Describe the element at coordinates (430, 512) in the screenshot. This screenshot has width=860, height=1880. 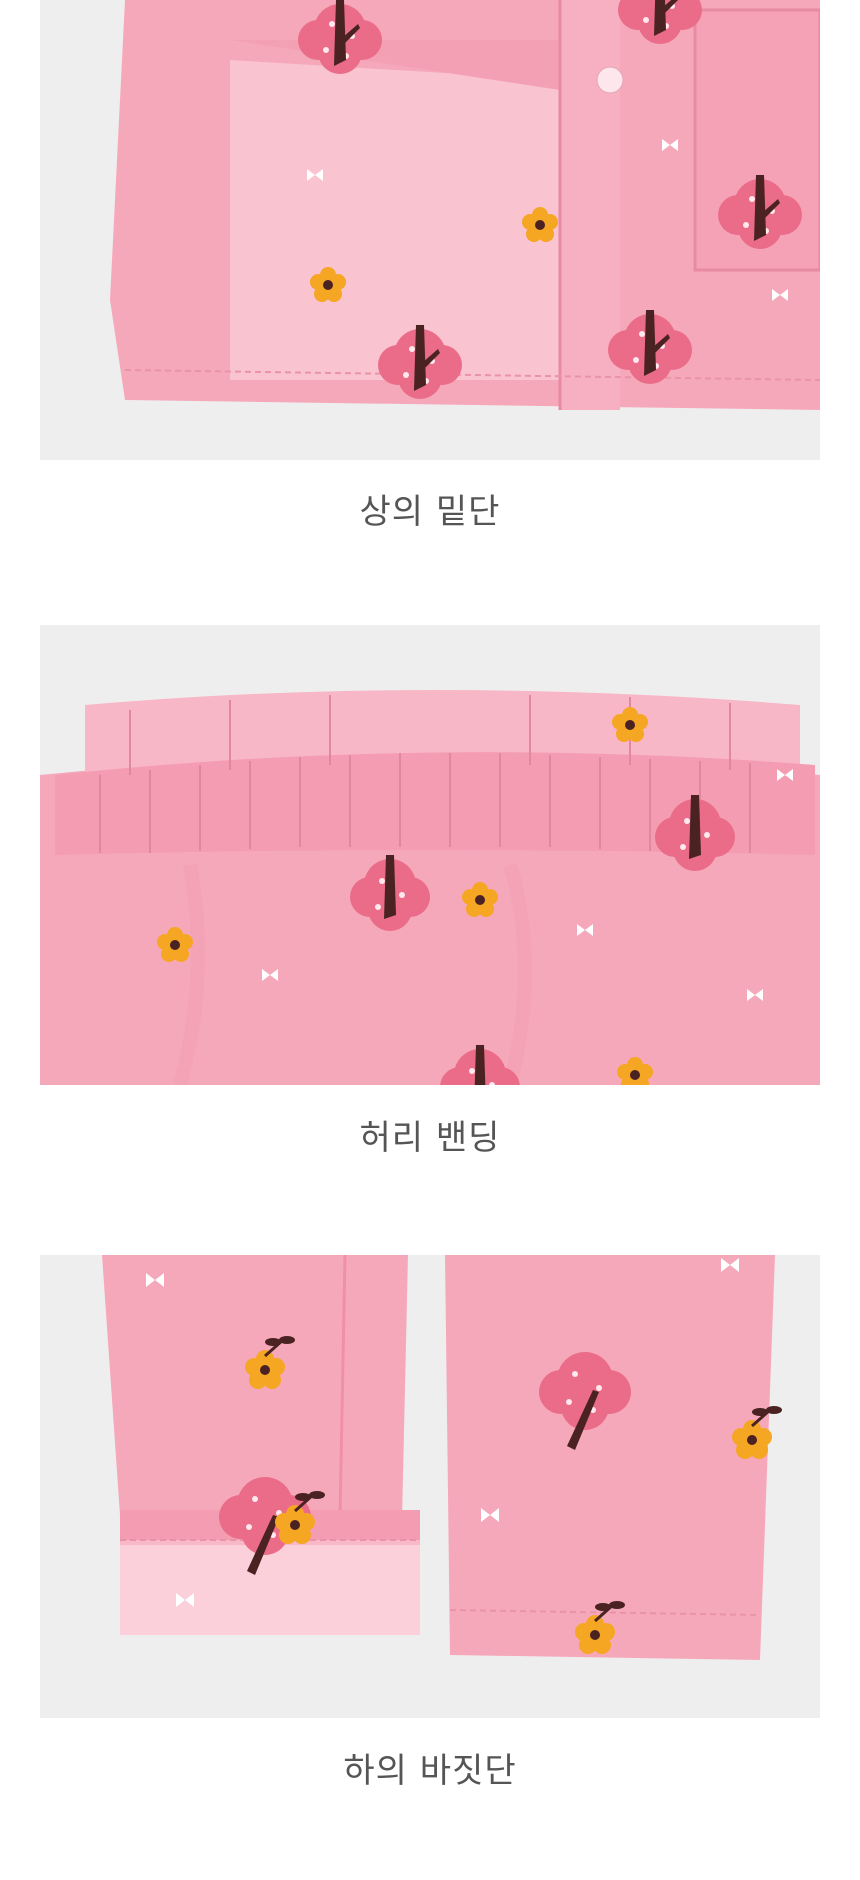
I see `section-caption-top-hem: 상의 밑단` at that location.